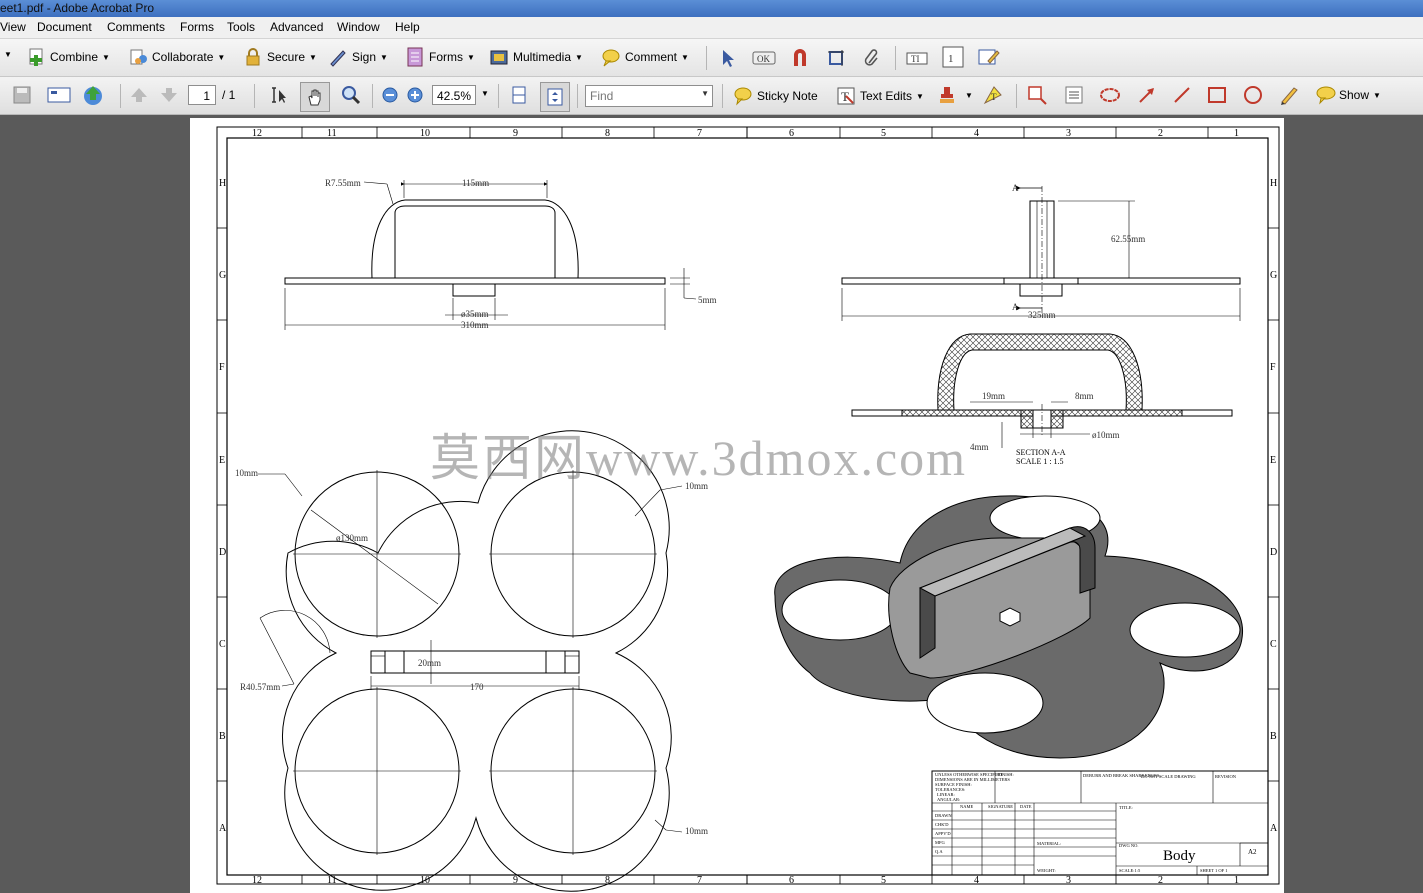 The image size is (1423, 893). I want to click on dim-8: 8mm, so click(1084, 396).